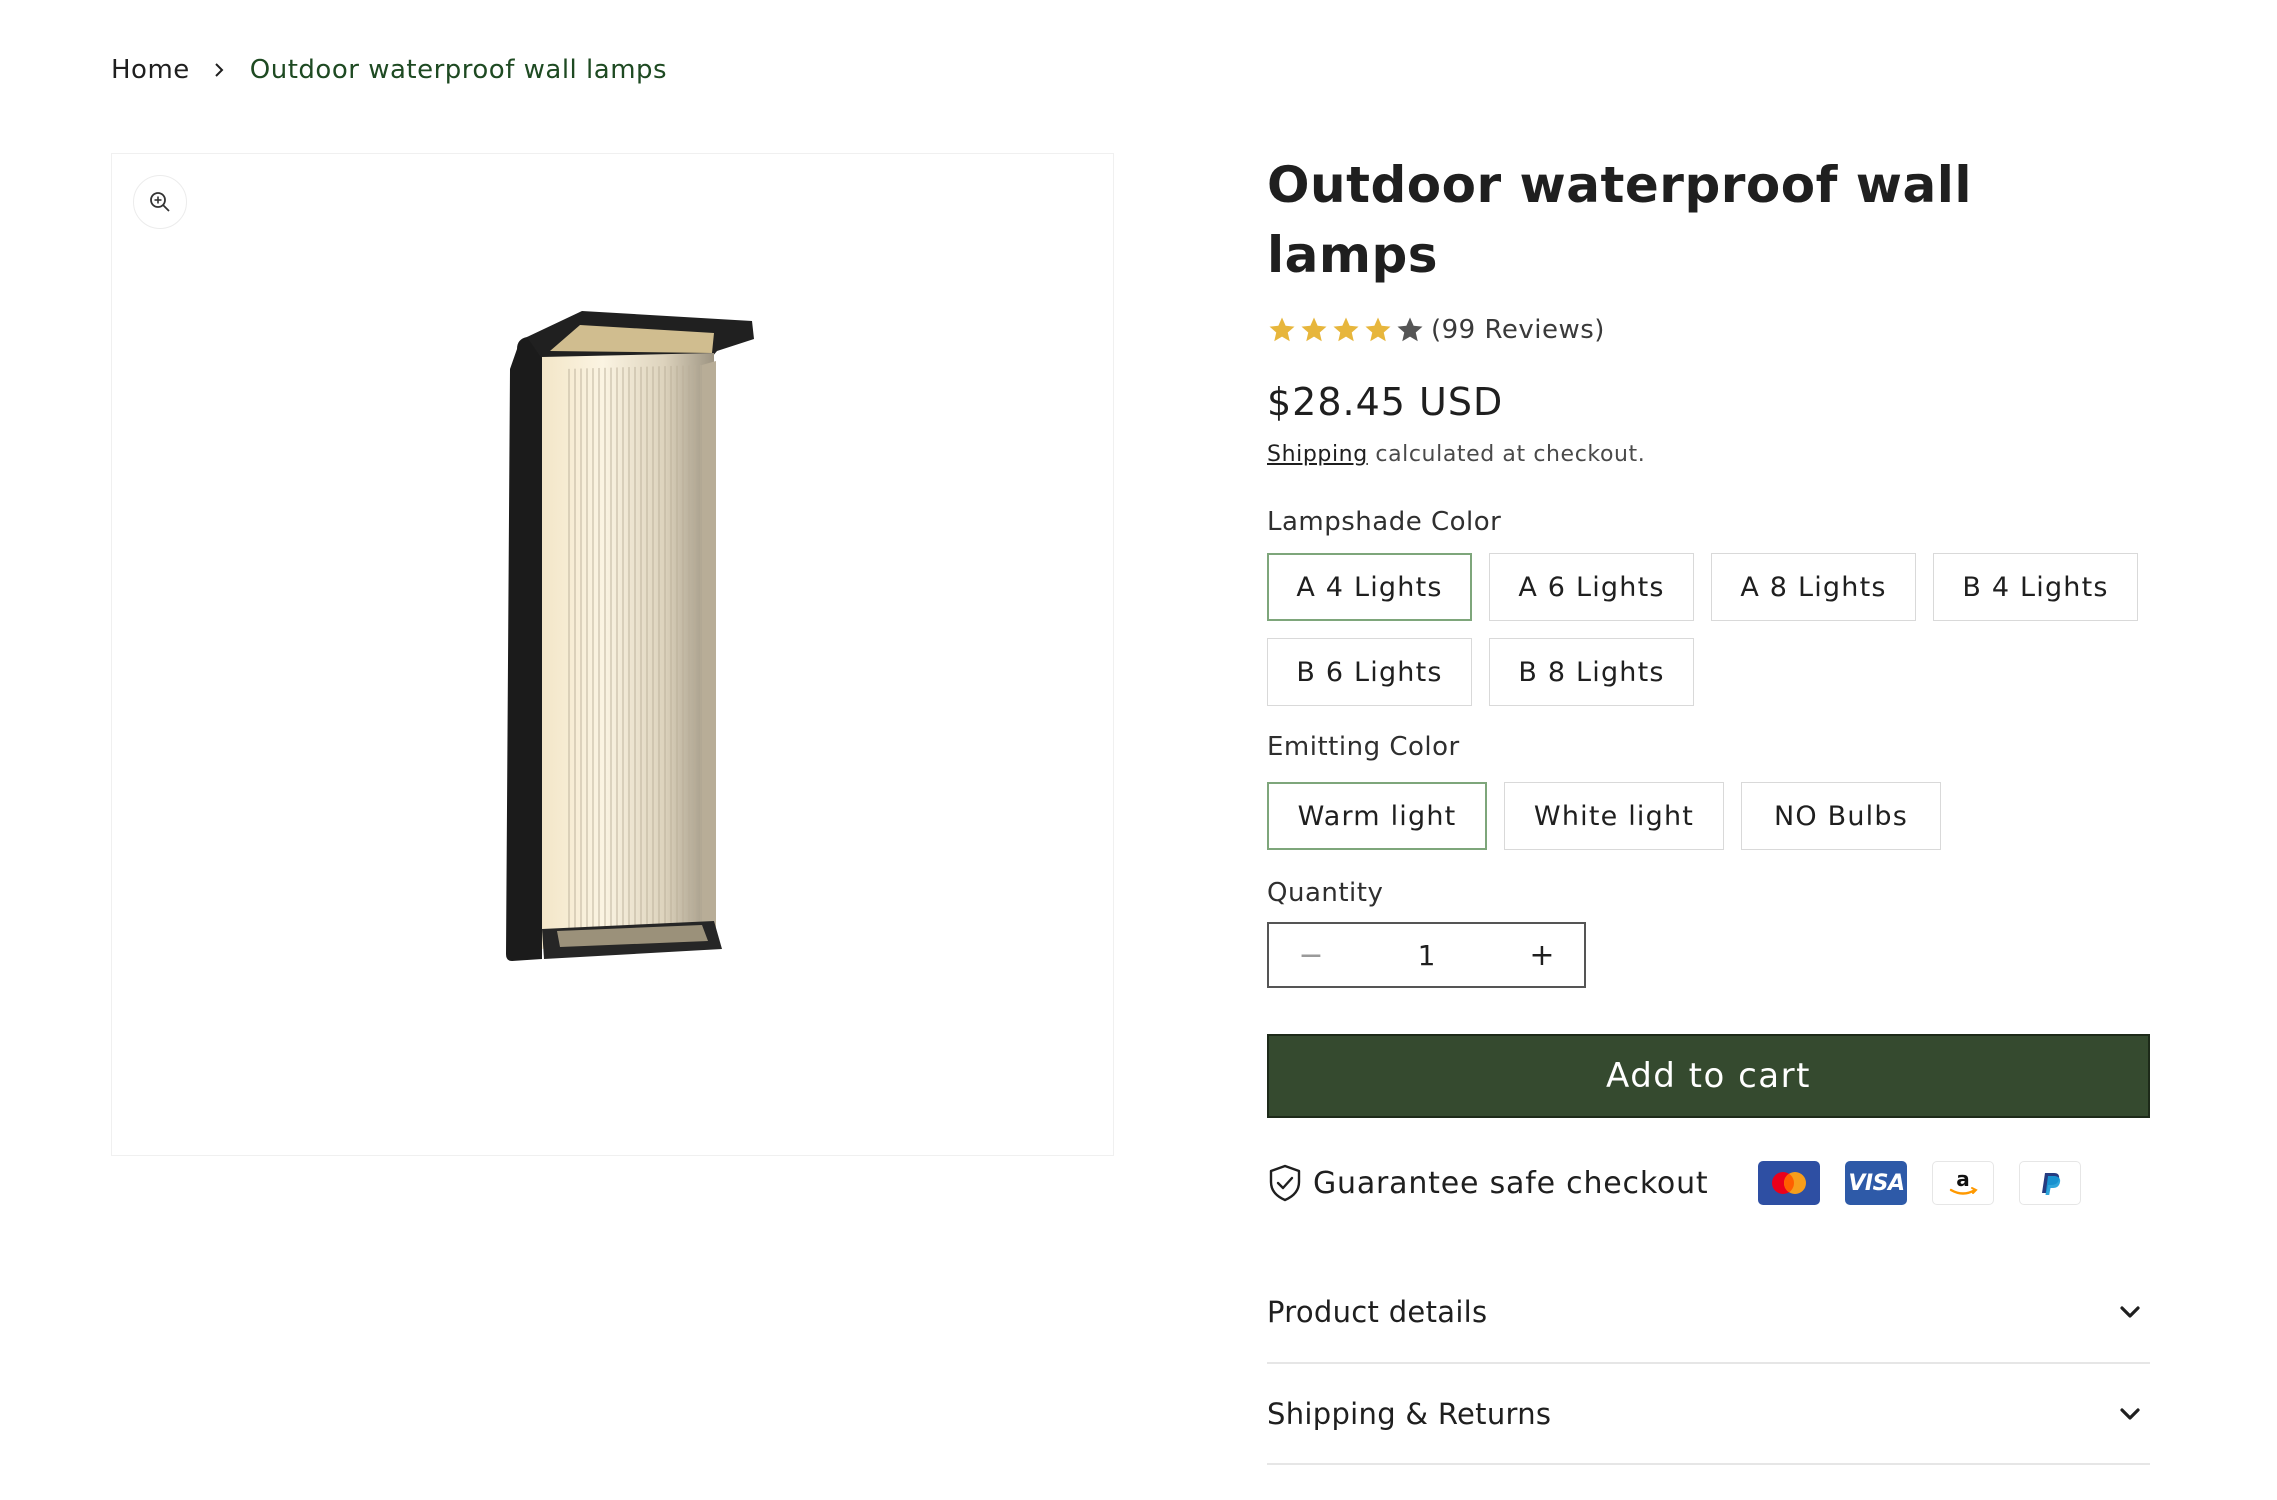 This screenshot has width=2277, height=1500. I want to click on option-b-6-lights: B 6 Lights, so click(1369, 672).